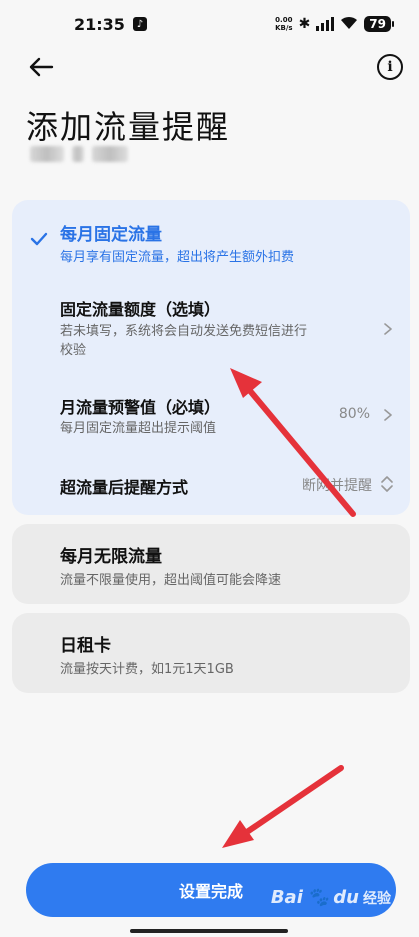 The height and width of the screenshot is (937, 419). Describe the element at coordinates (39, 239) in the screenshot. I see `check-icon` at that location.